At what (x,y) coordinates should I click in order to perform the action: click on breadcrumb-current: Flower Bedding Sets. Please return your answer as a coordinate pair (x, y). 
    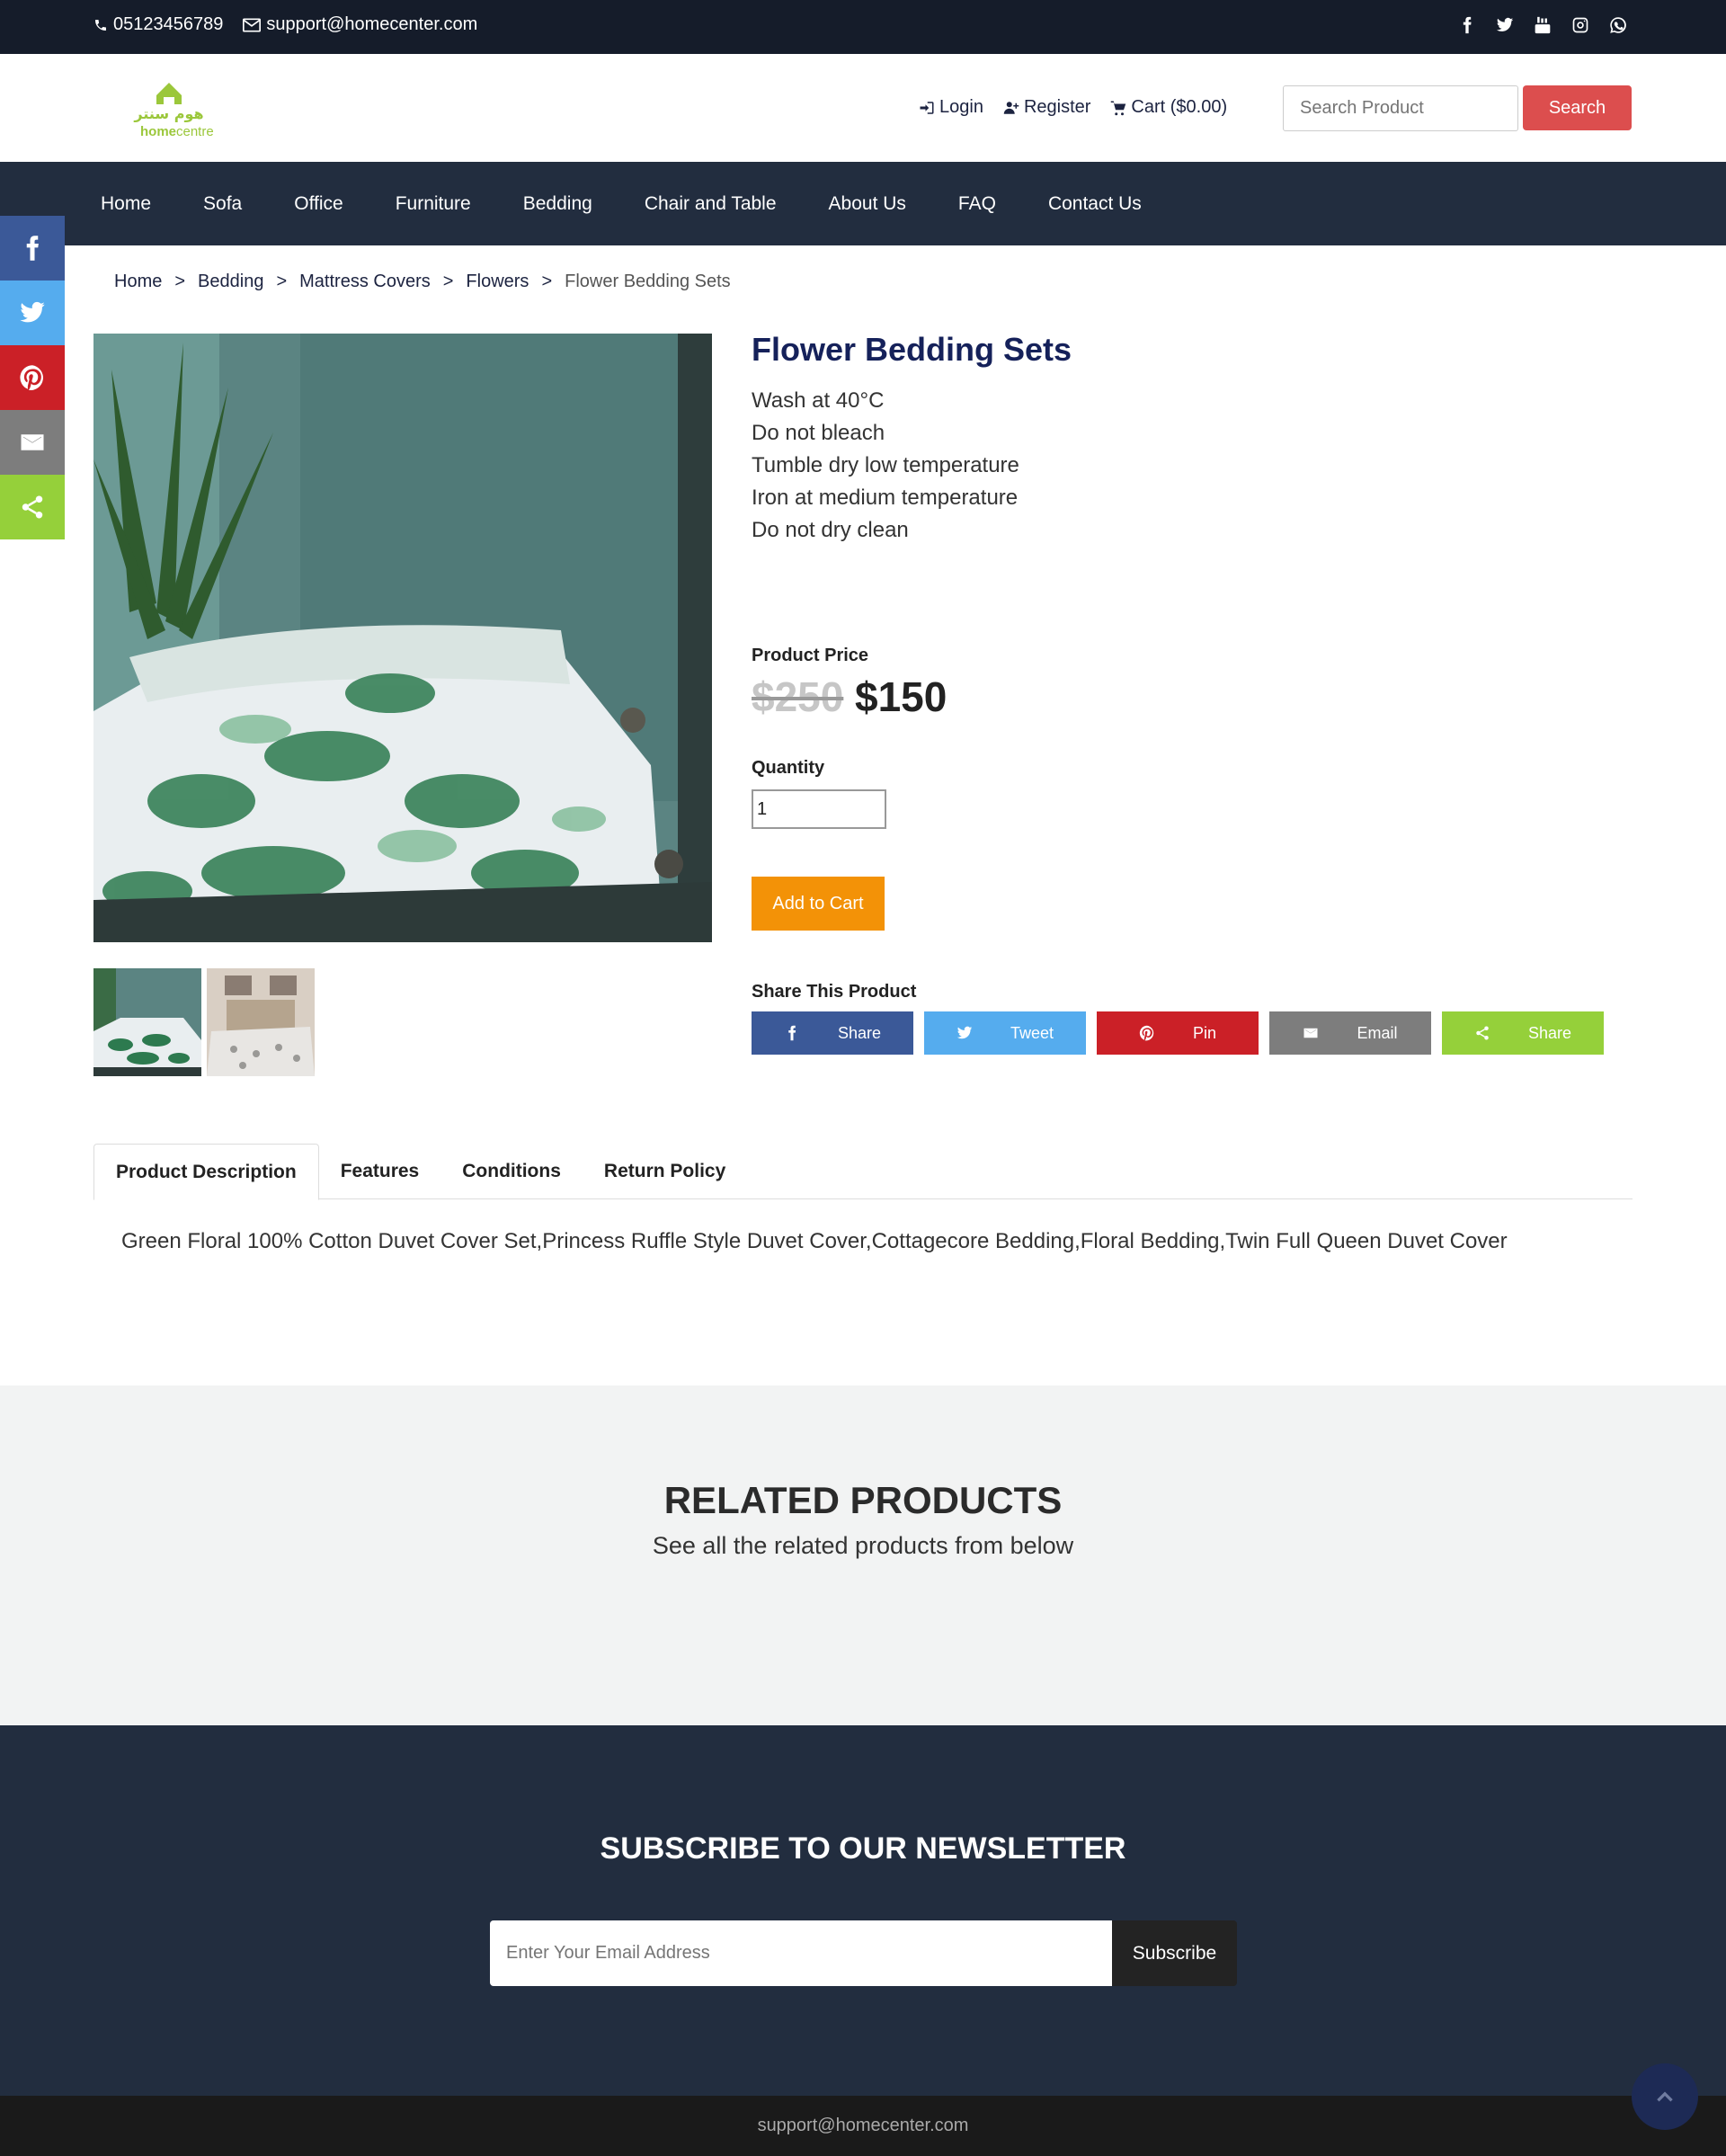
    Looking at the image, I should click on (648, 281).